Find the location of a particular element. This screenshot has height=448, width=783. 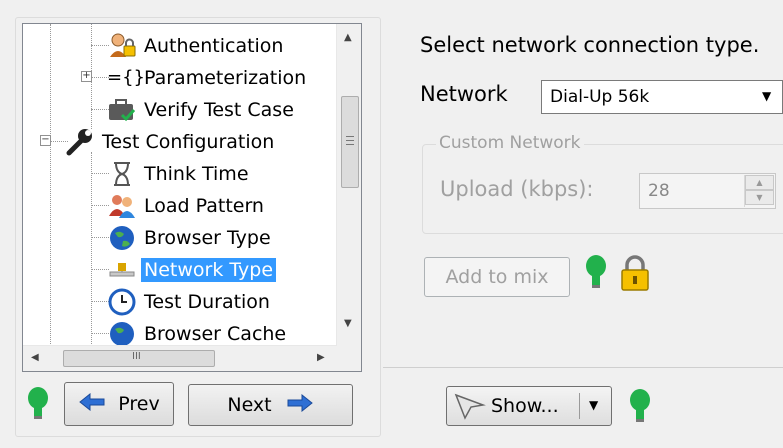

parameterization-icon: ={} is located at coordinates (126, 77).